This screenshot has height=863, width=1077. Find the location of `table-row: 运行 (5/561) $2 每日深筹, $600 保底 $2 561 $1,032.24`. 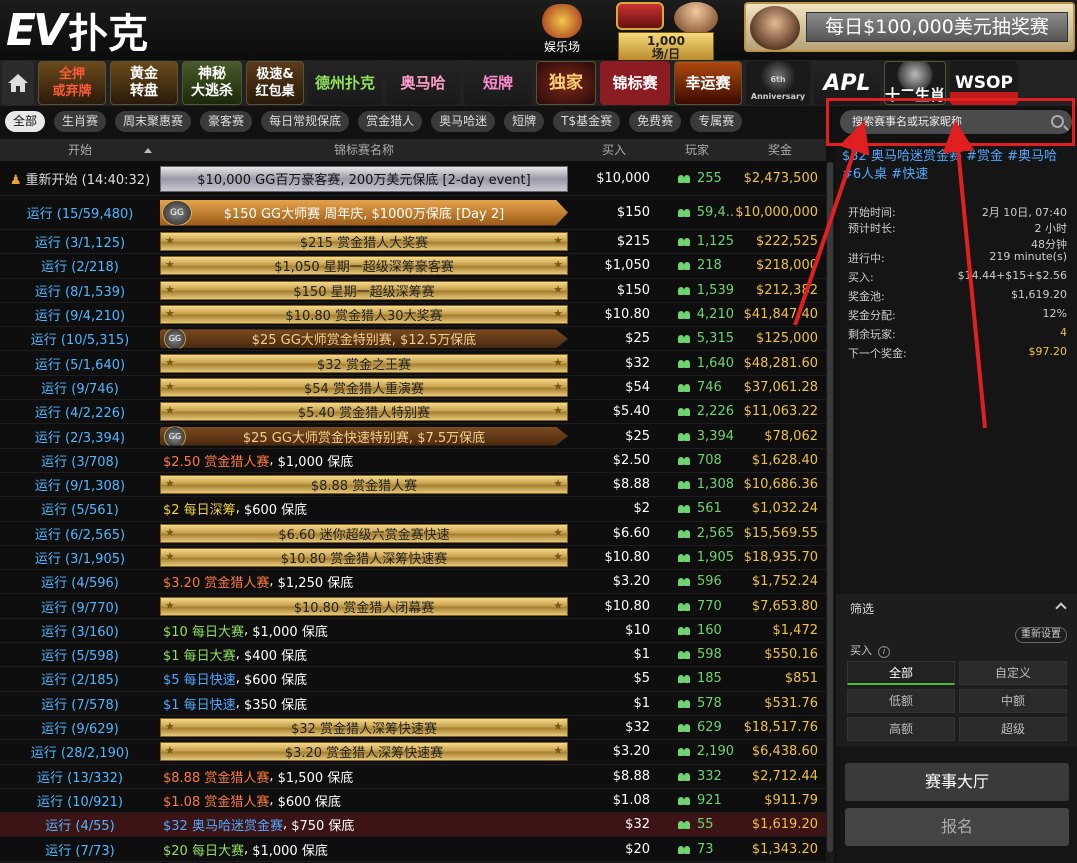

table-row: 运行 (5/561) $2 每日深筹, $600 保底 $2 561 $1,032.24 is located at coordinates (413, 509).